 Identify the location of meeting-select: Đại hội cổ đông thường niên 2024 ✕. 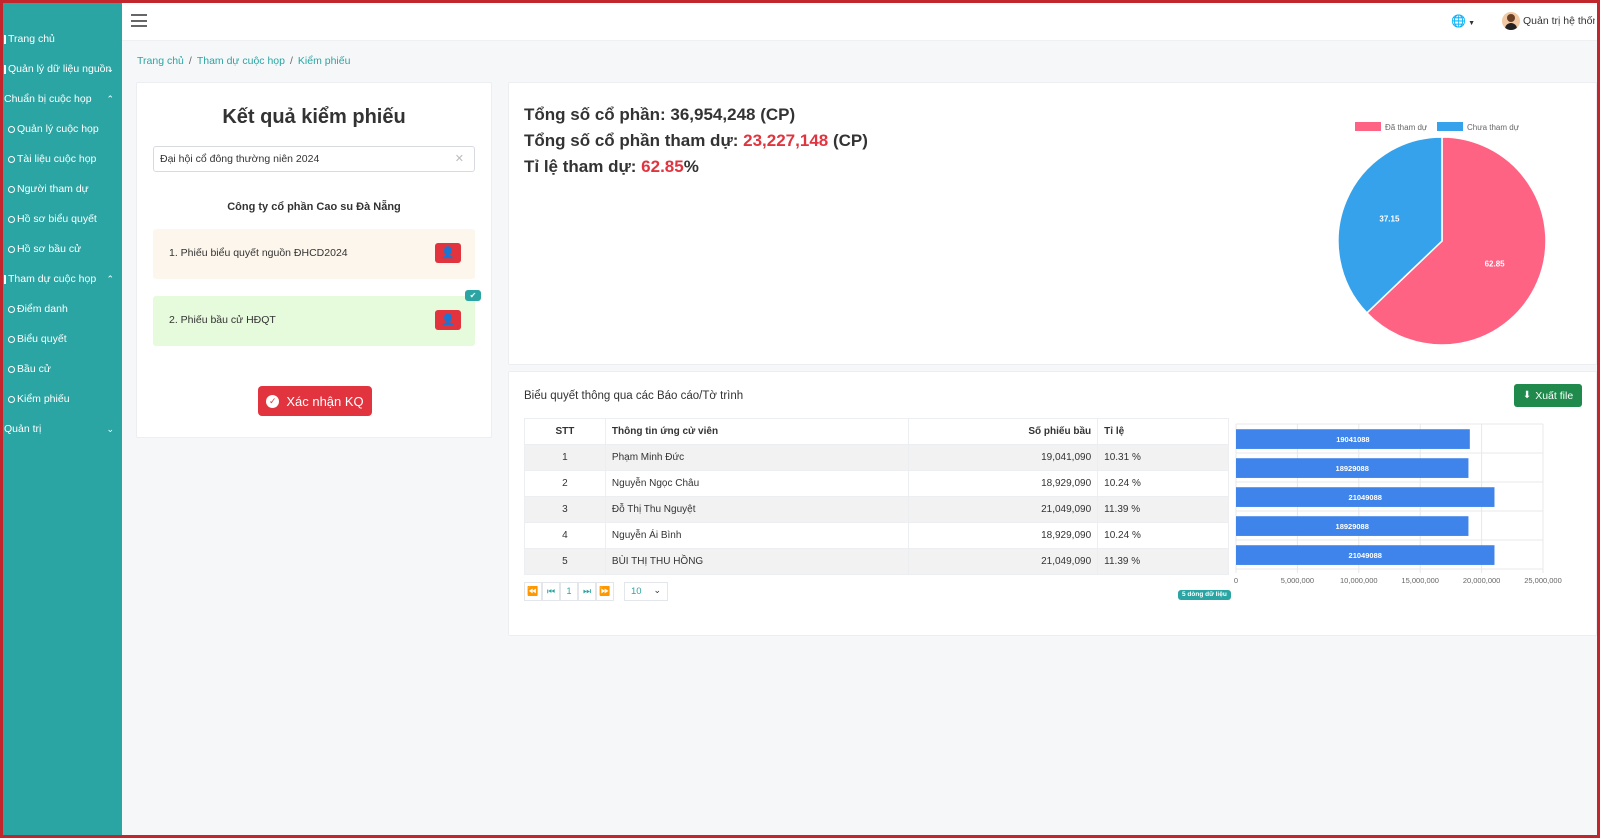
(314, 159).